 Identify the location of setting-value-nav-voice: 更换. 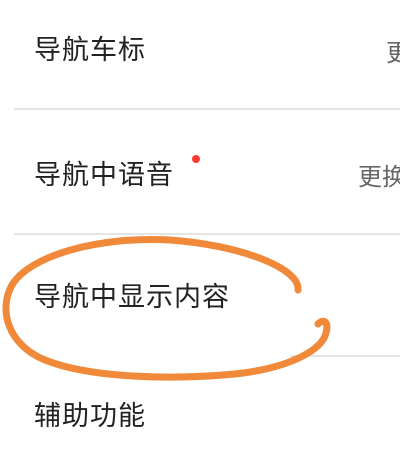
(379, 177).